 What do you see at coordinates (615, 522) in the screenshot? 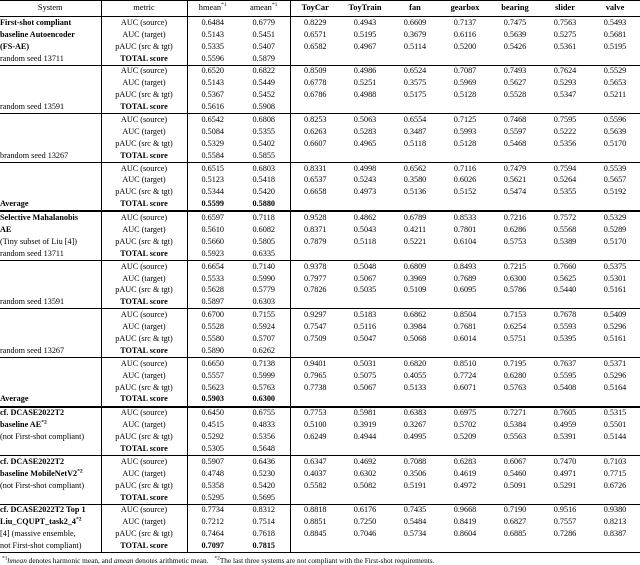
I see `value-valve: 0.8213` at bounding box center [615, 522].